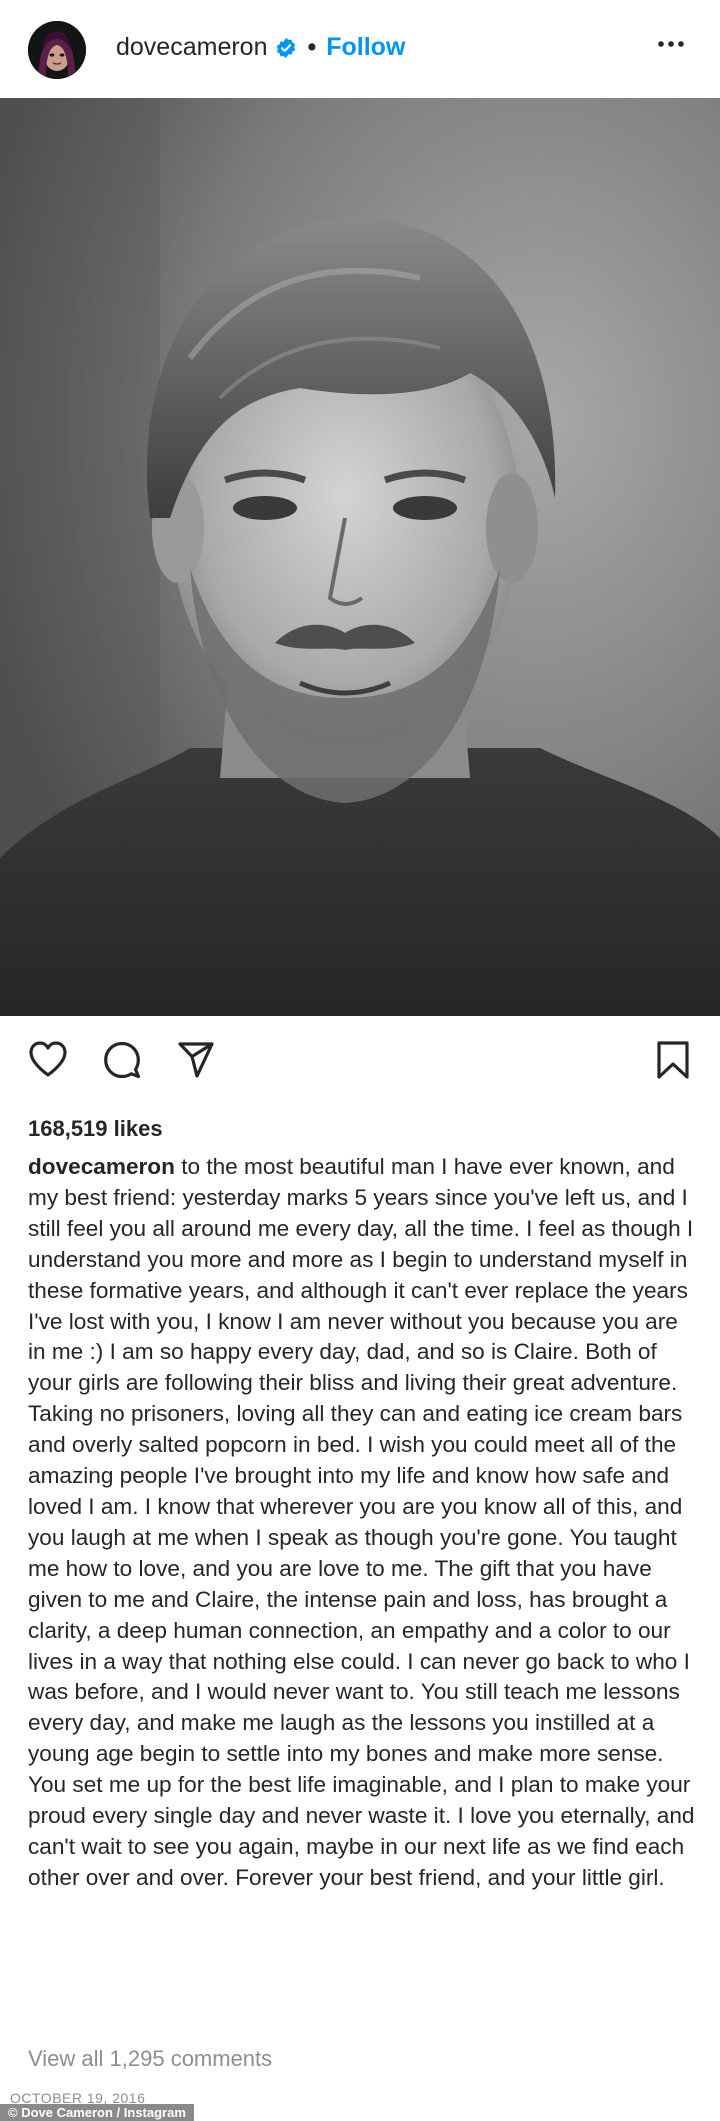 This screenshot has height=2121, width=720. Describe the element at coordinates (150, 2059) in the screenshot. I see `view-comments-link: View all 1,295 comments` at that location.